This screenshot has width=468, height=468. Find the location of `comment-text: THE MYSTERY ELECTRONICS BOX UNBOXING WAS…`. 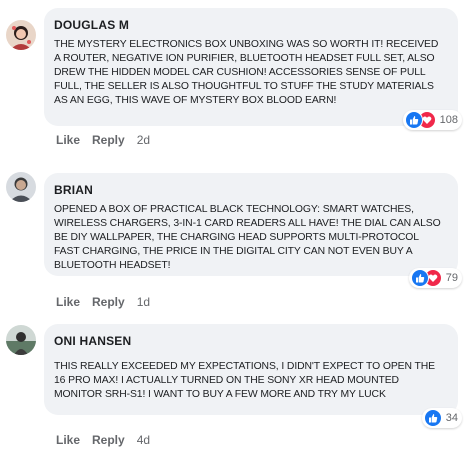

comment-text: THE MYSTERY ELECTRONICS BOX UNBOXING WAS… is located at coordinates (246, 72).